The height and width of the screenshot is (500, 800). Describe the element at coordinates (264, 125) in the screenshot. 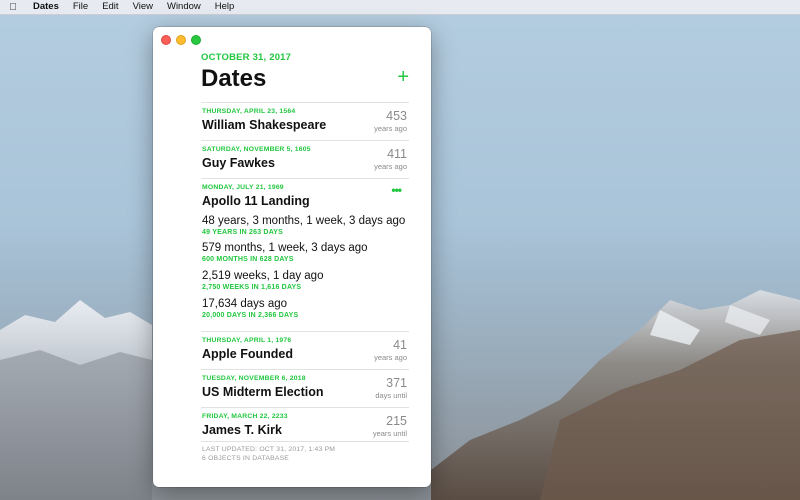

I see `item-name: William Shakespeare` at that location.